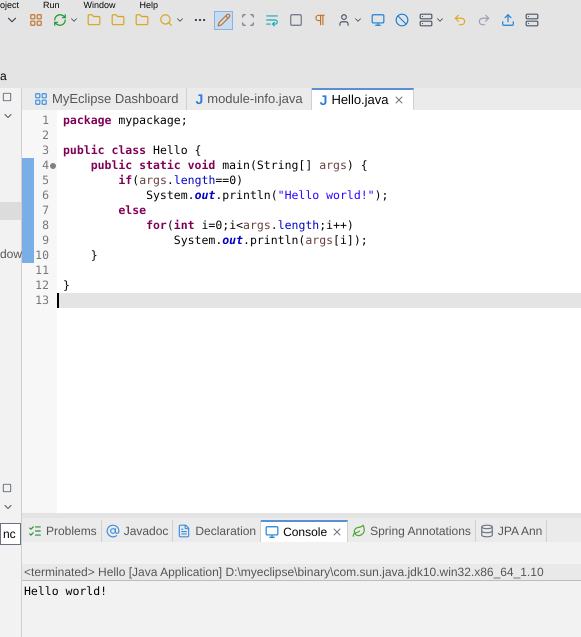  What do you see at coordinates (401, 20) in the screenshot?
I see `prohibited-icon` at bounding box center [401, 20].